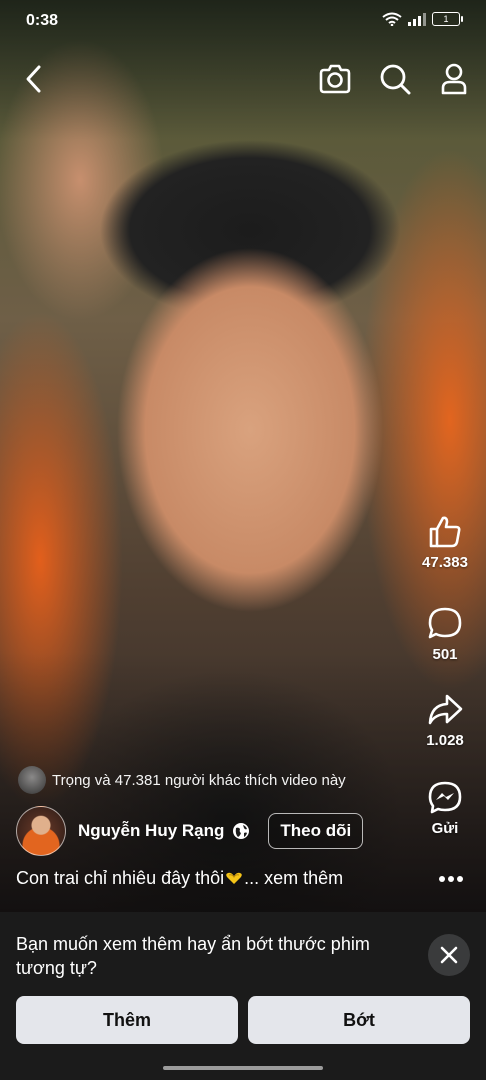 The width and height of the screenshot is (486, 1080). Describe the element at coordinates (243, 1068) in the screenshot. I see `home-indicator` at that location.